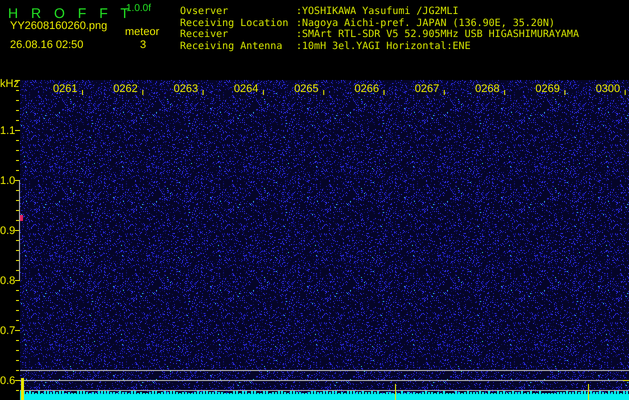 The image size is (629, 400). Describe the element at coordinates (205, 35) in the screenshot. I see `info-label: Receiver` at that location.